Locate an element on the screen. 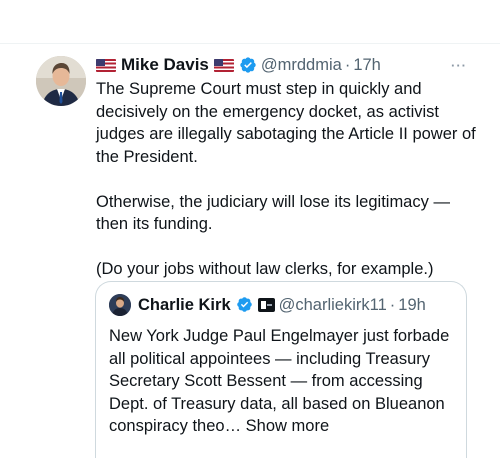  author-handle: @mrddmia is located at coordinates (301, 65).